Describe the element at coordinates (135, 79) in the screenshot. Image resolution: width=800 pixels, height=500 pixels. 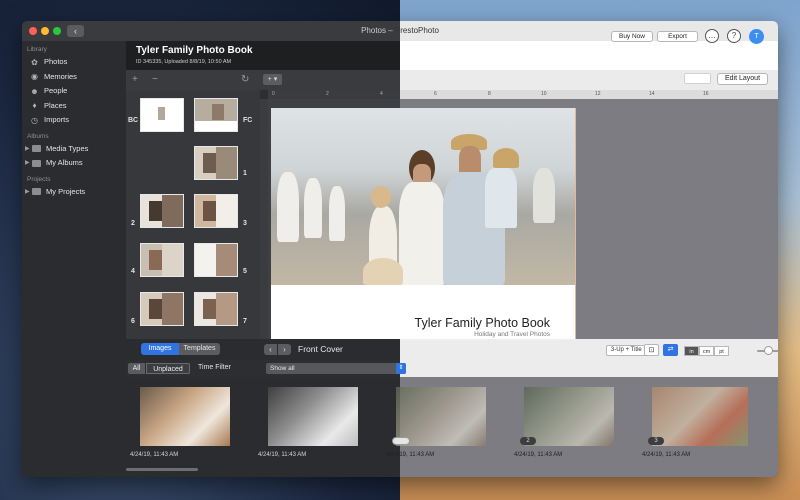
I see `add-icon: +` at that location.